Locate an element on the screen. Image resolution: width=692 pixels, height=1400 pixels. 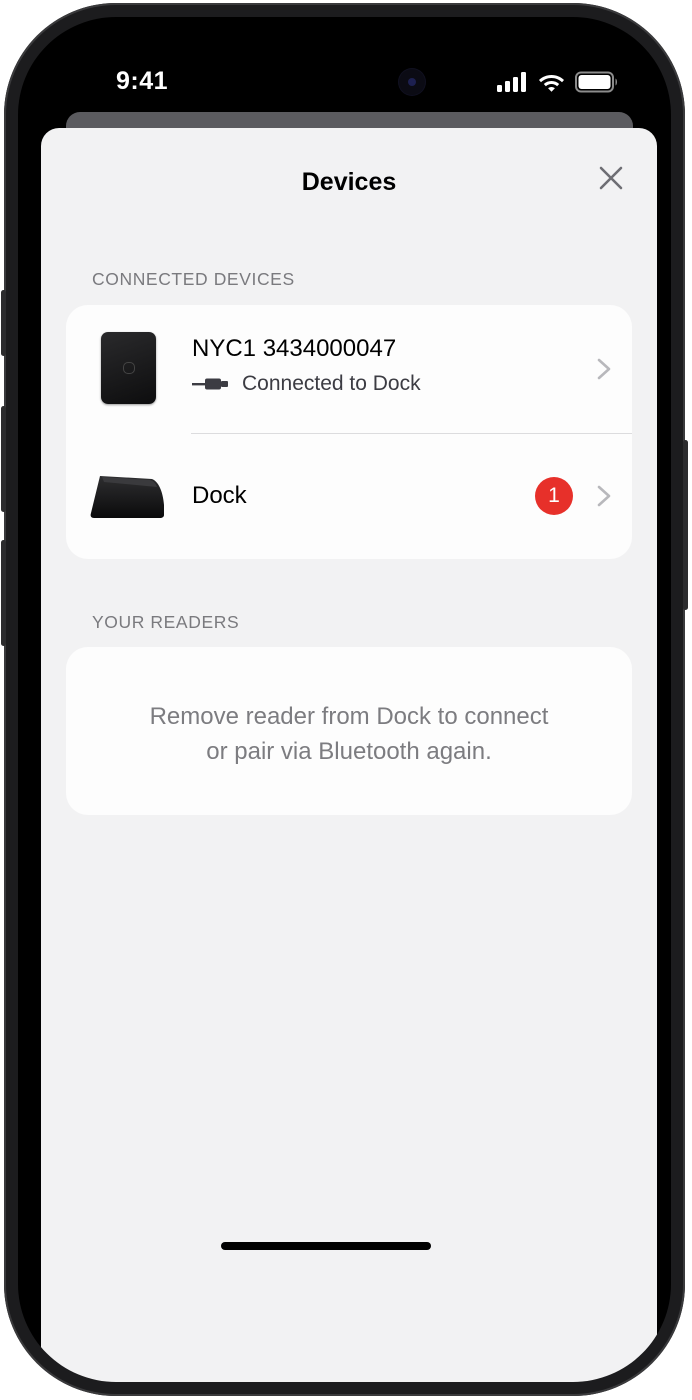
usb-cable-icon is located at coordinates (210, 384).